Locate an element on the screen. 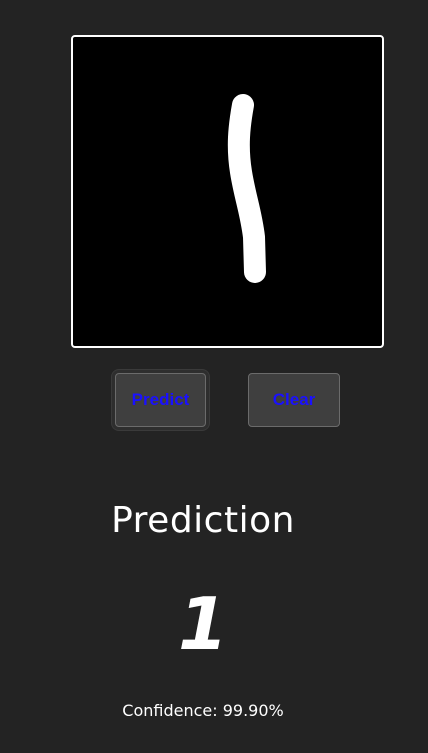 This screenshot has height=753, width=428. predicted-digit: 1 is located at coordinates (203, 624).